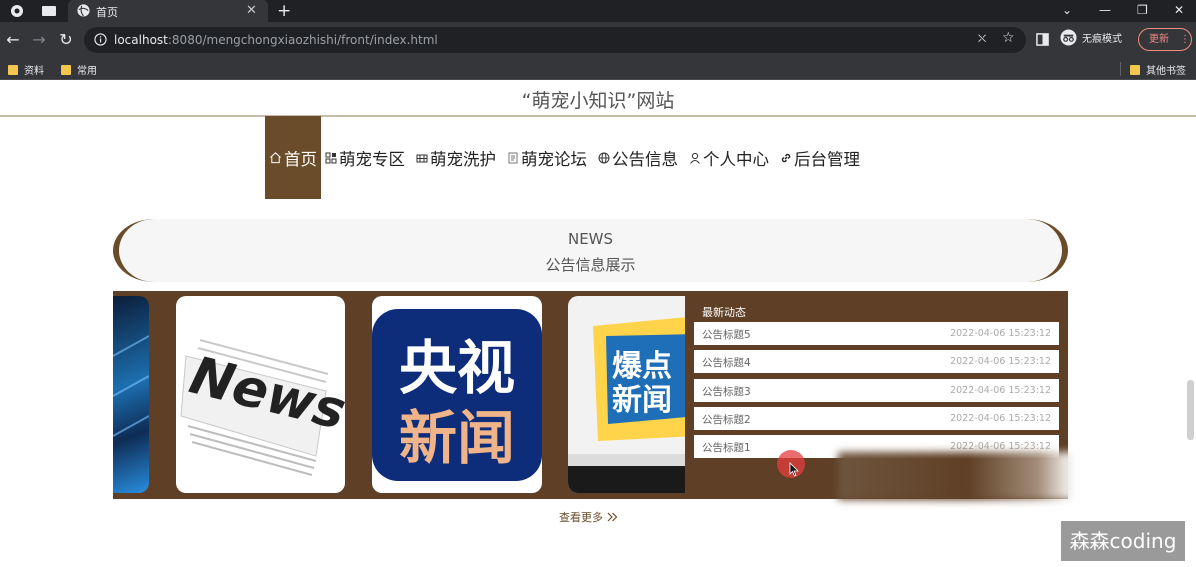 The width and height of the screenshot is (1196, 567). I want to click on nav-item-forum: 萌宠论坛, so click(548, 157).